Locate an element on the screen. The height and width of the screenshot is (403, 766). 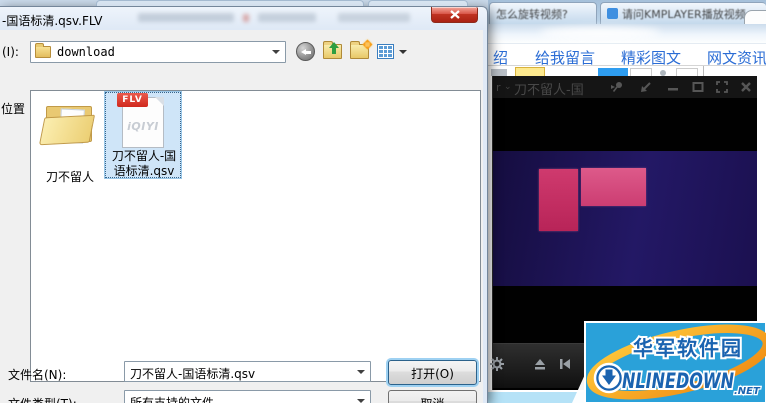
file-type-combobox: 所有支持的文件 is located at coordinates (247, 396).